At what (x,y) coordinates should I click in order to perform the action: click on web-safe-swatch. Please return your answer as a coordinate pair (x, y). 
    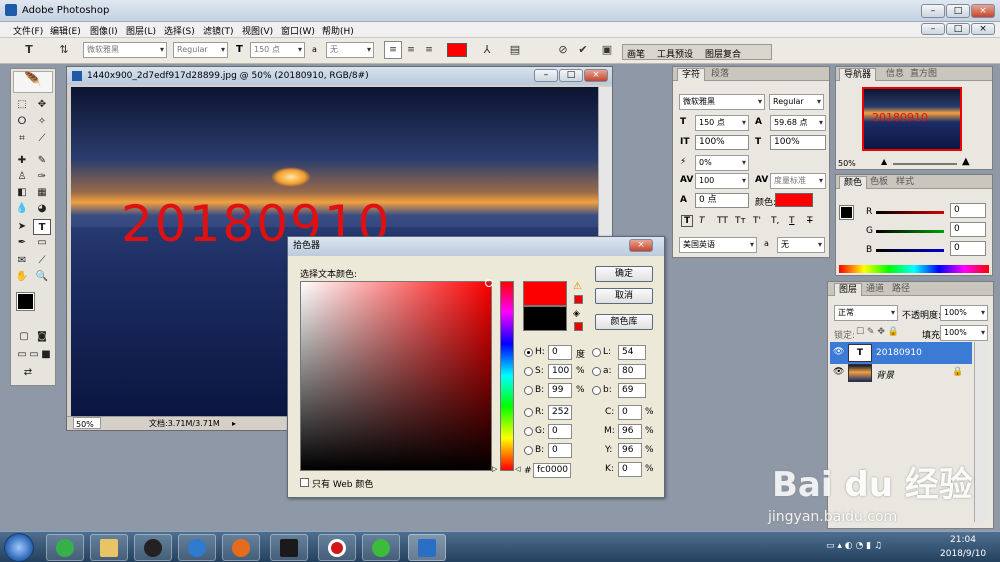
    Looking at the image, I should click on (578, 326).